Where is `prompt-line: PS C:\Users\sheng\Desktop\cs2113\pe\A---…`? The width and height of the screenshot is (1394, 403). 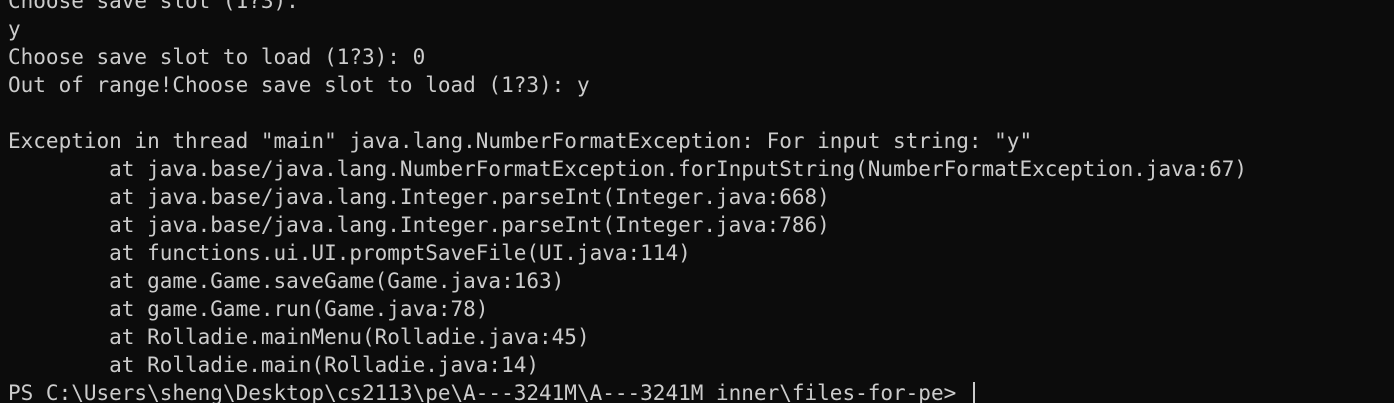
prompt-line: PS C:\Users\sheng\Desktop\cs2113\pe\A---… is located at coordinates (701, 391).